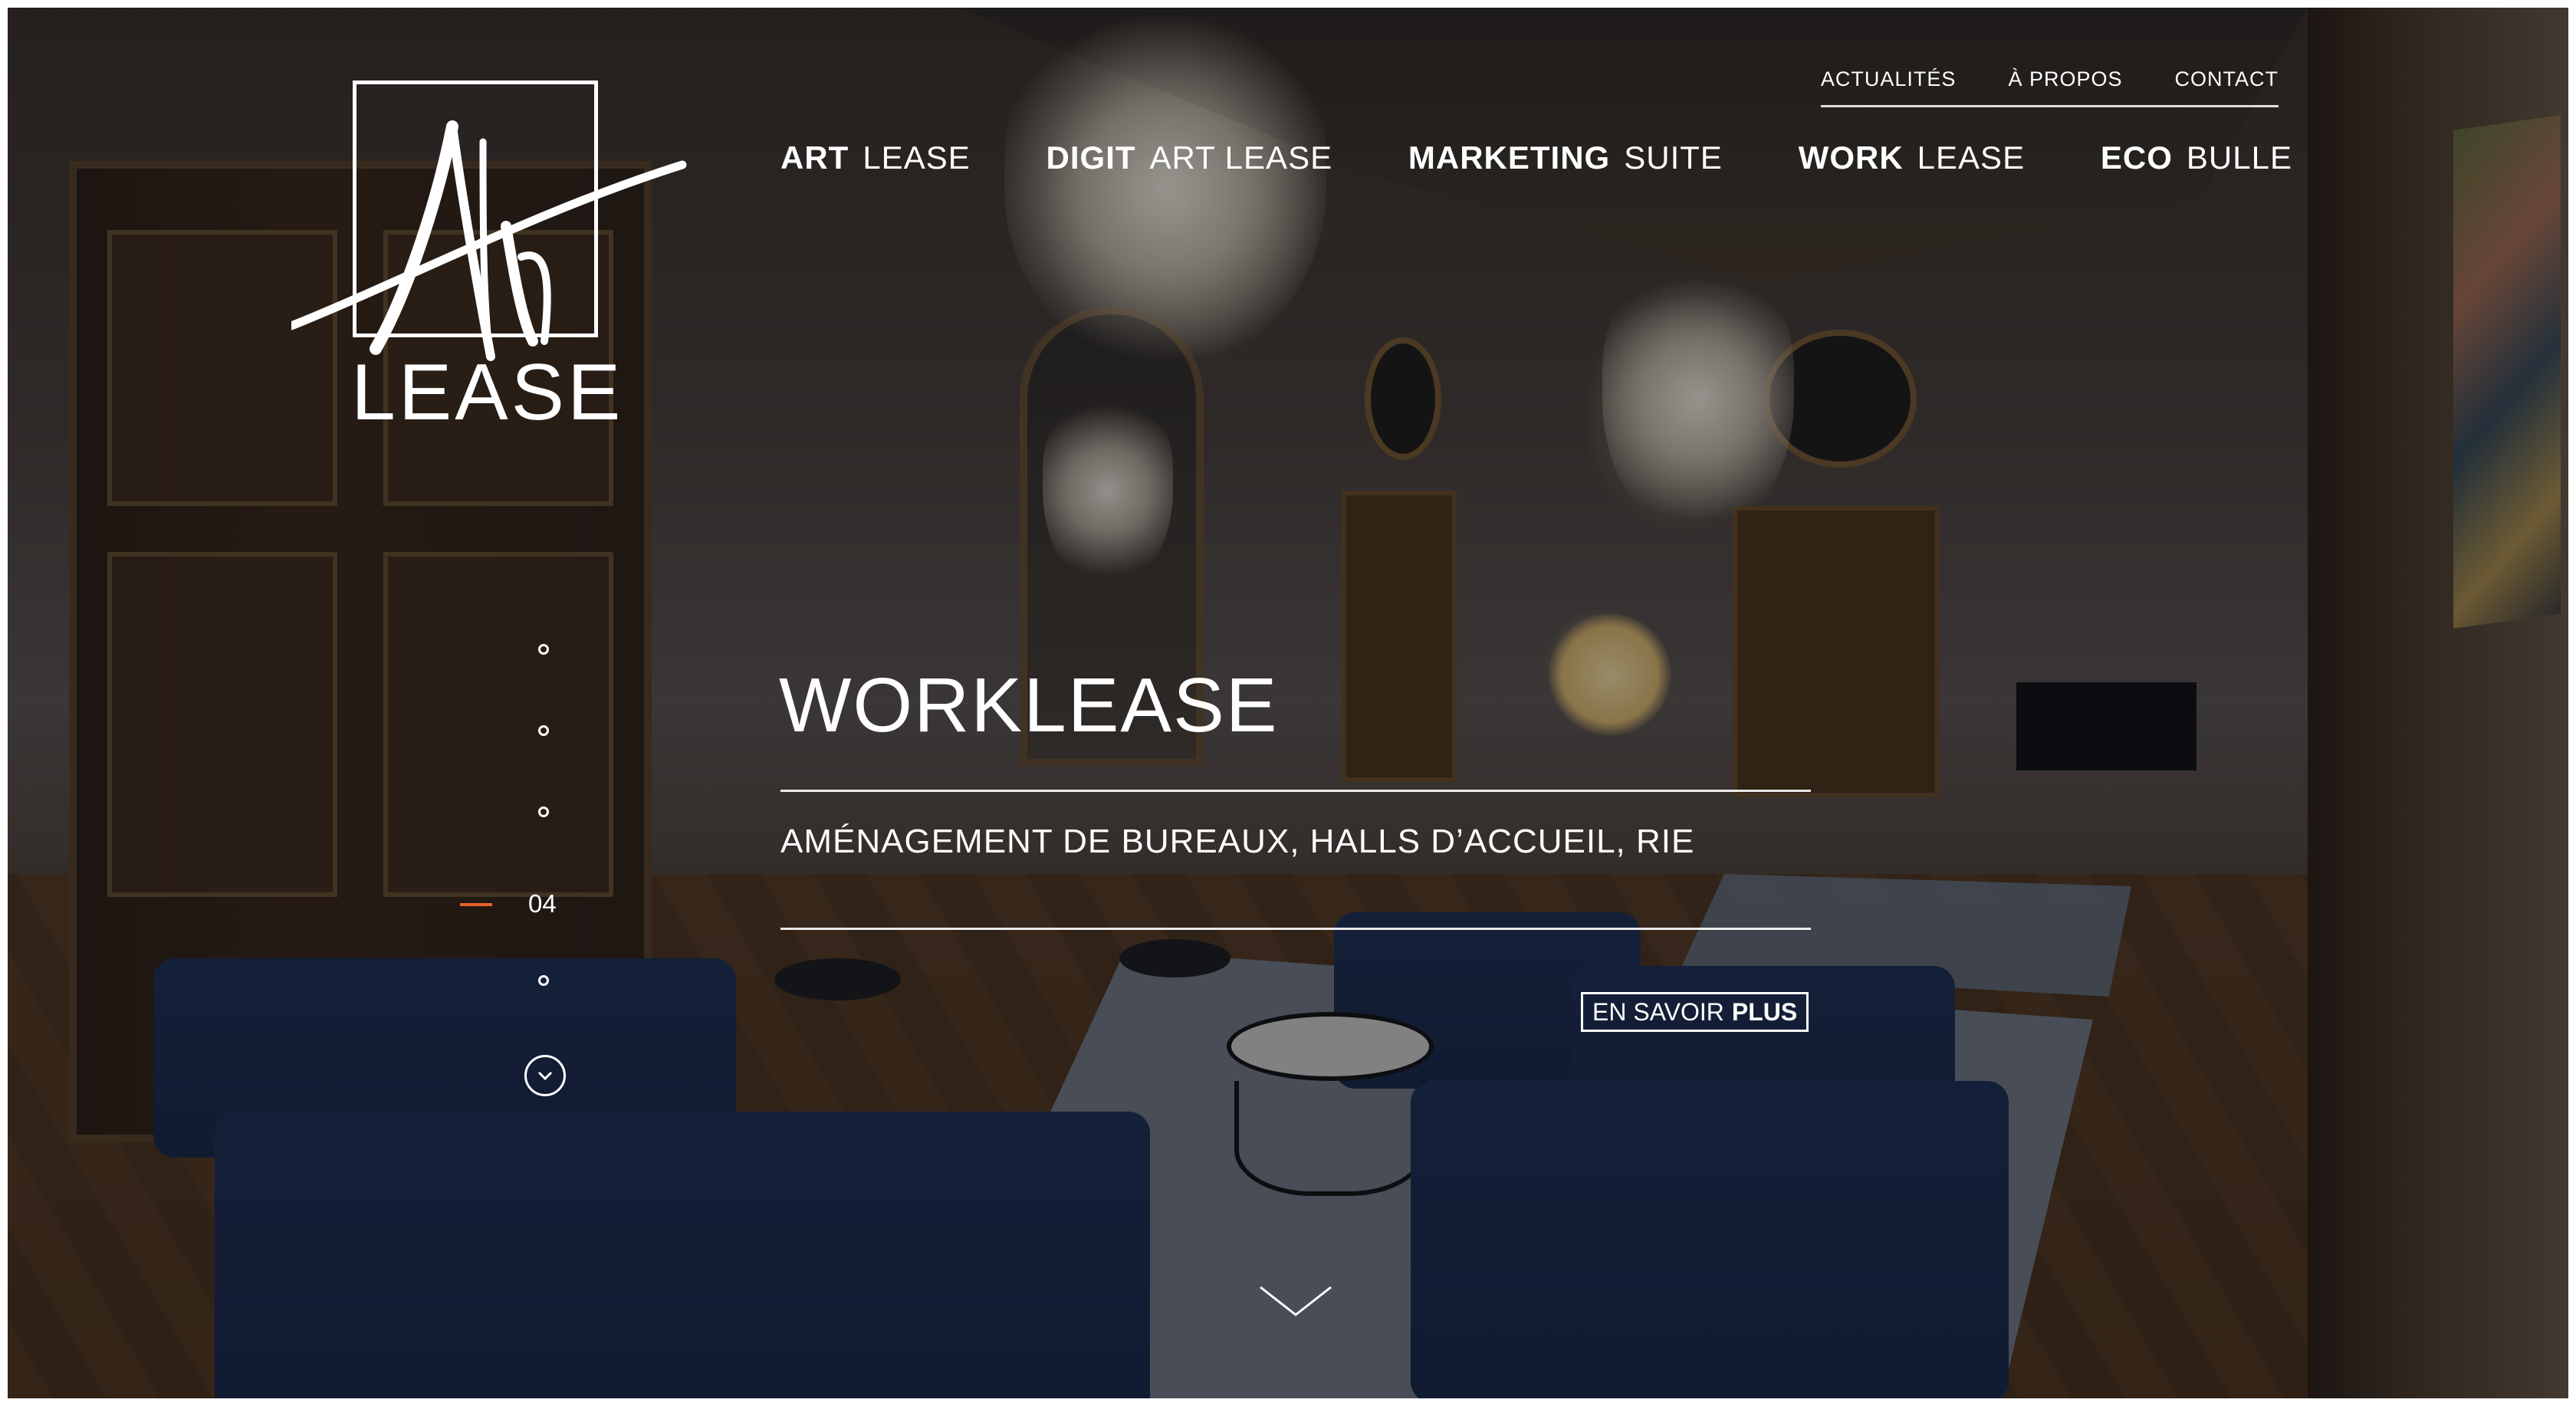 Image resolution: width=2576 pixels, height=1406 pixels. I want to click on main-nav-work-lease: WORK LEASE, so click(1912, 158).